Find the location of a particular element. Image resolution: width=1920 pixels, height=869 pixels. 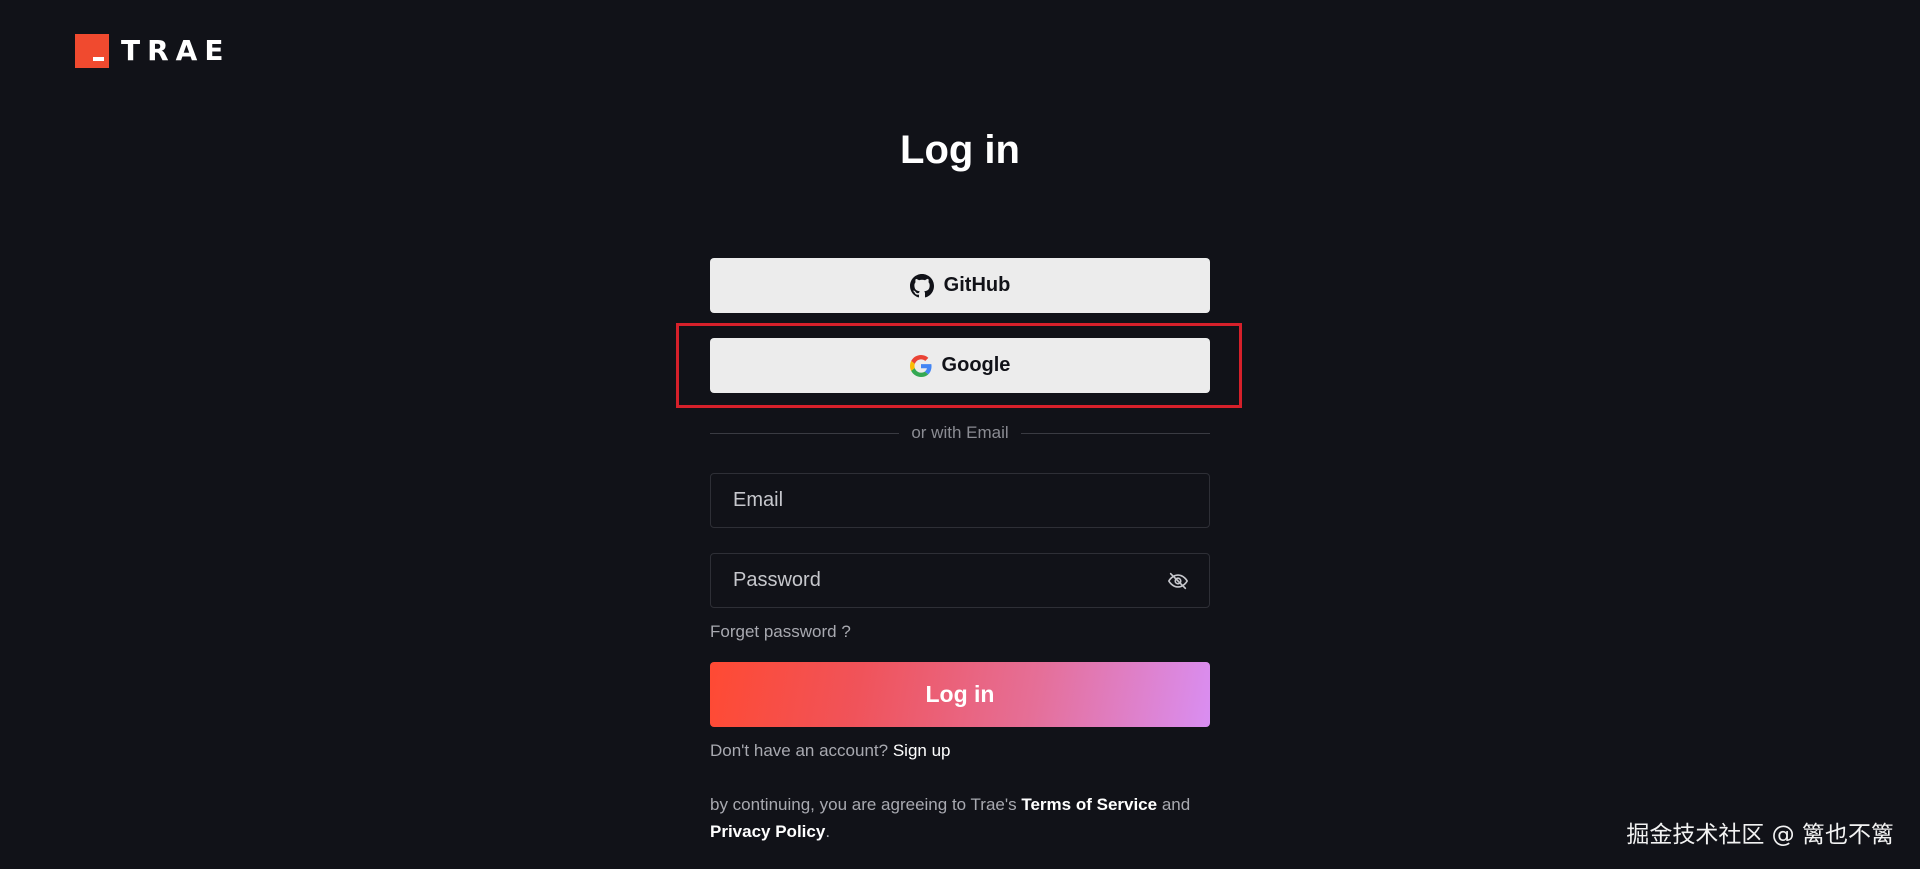

signup-prompt: Don't have an account? Sign up is located at coordinates (960, 751).